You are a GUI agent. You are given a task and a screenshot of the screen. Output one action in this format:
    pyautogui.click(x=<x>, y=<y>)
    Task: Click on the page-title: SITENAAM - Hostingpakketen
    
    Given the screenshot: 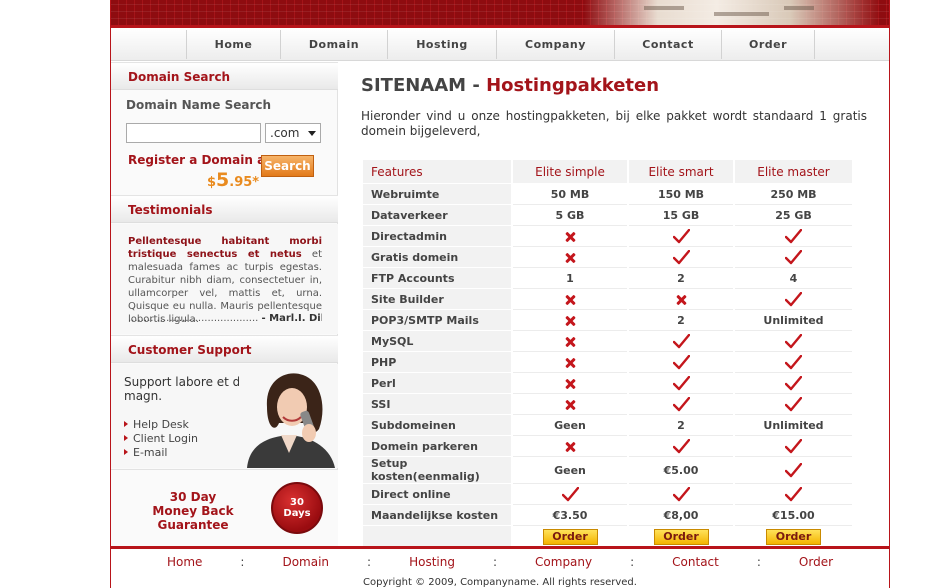 What is the action you would take?
    pyautogui.click(x=510, y=85)
    